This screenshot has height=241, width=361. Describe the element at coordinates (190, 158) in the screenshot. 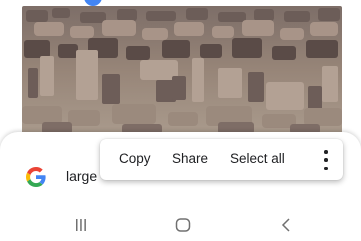

I see `share-button: Share` at that location.